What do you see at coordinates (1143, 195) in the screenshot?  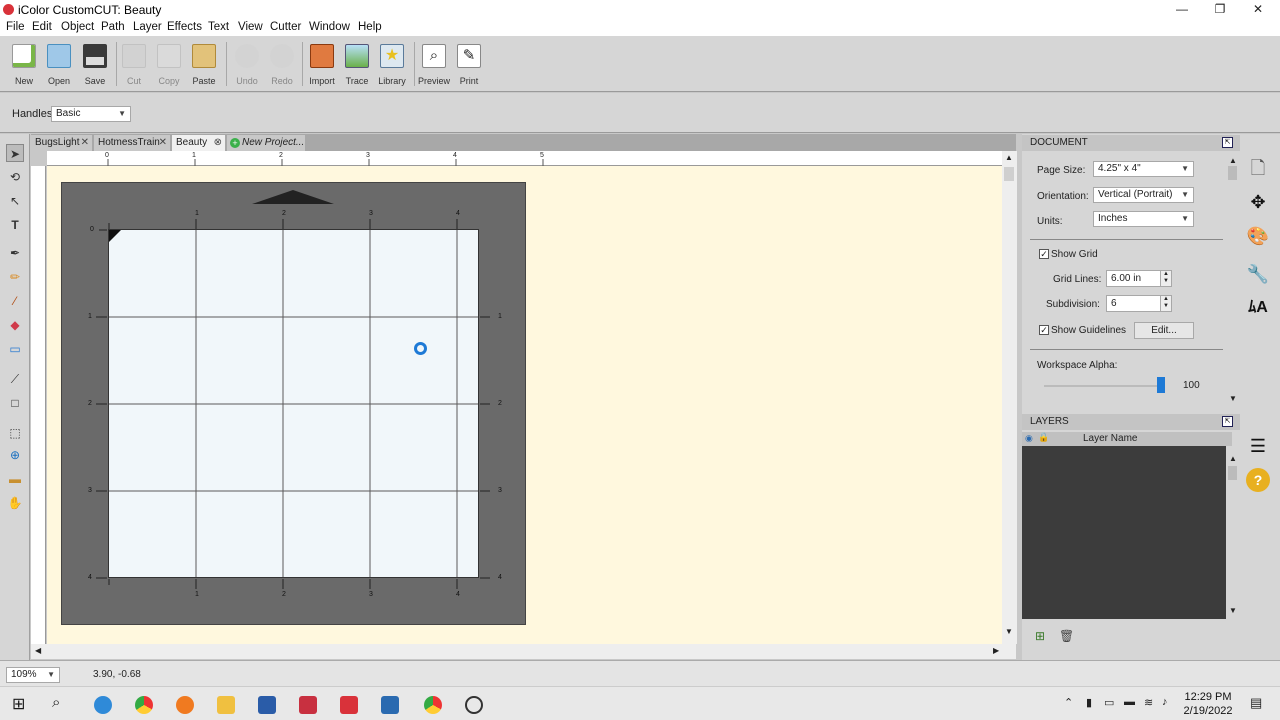 I see `orientation-select: Vertical (Portrait) ▼` at bounding box center [1143, 195].